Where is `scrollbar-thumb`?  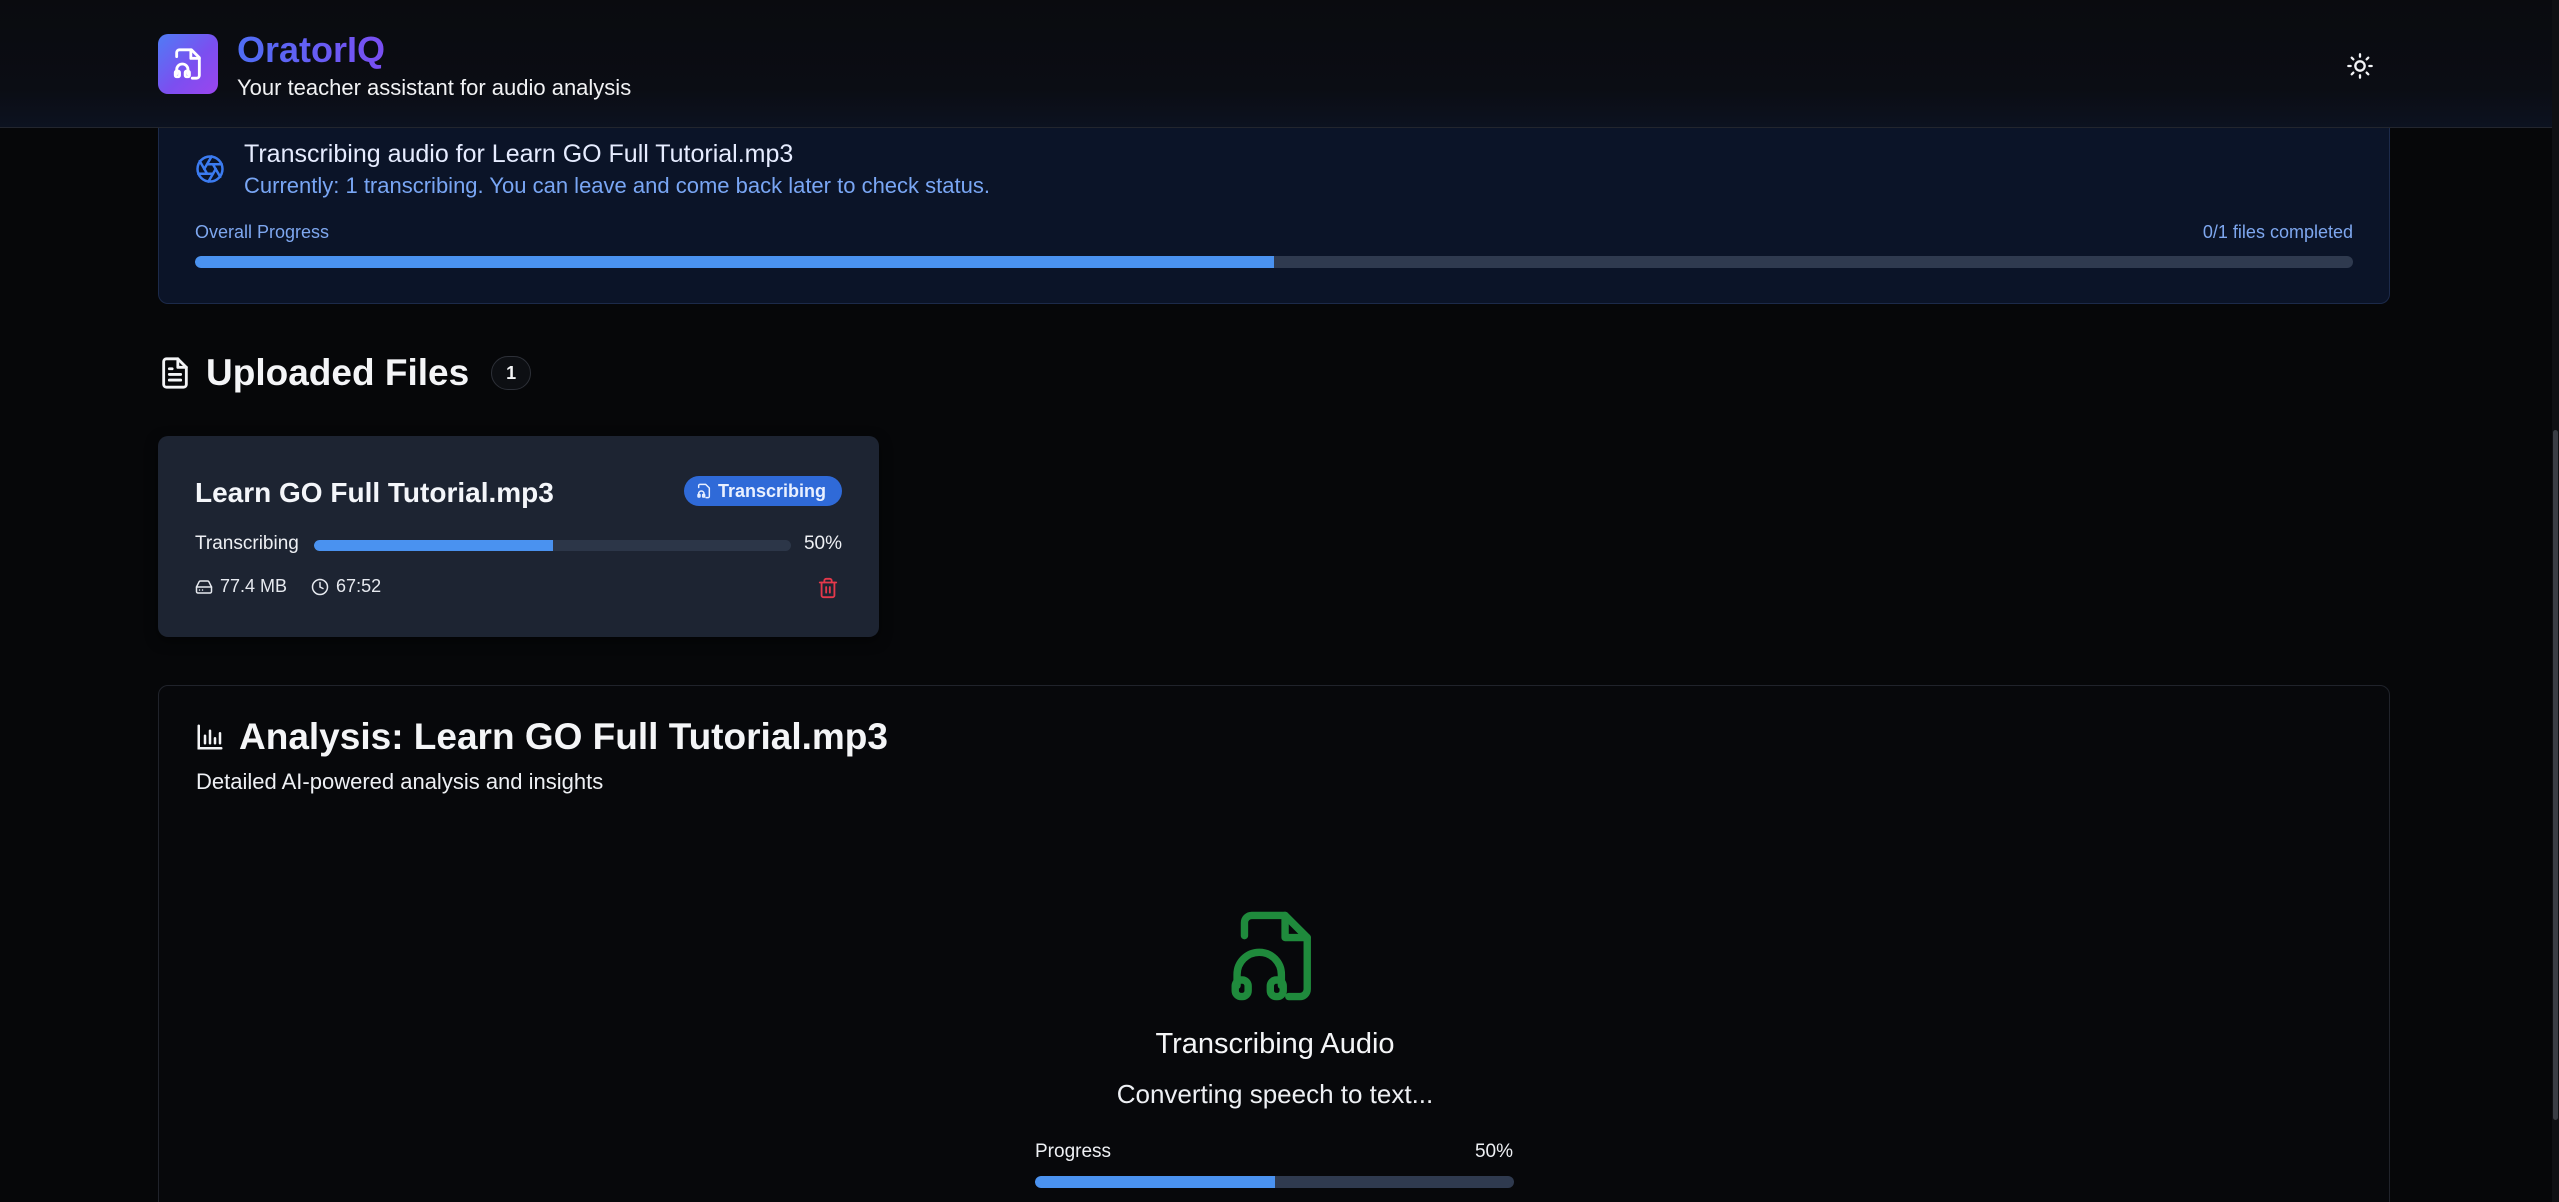
scrollbar-thumb is located at coordinates (2555, 775).